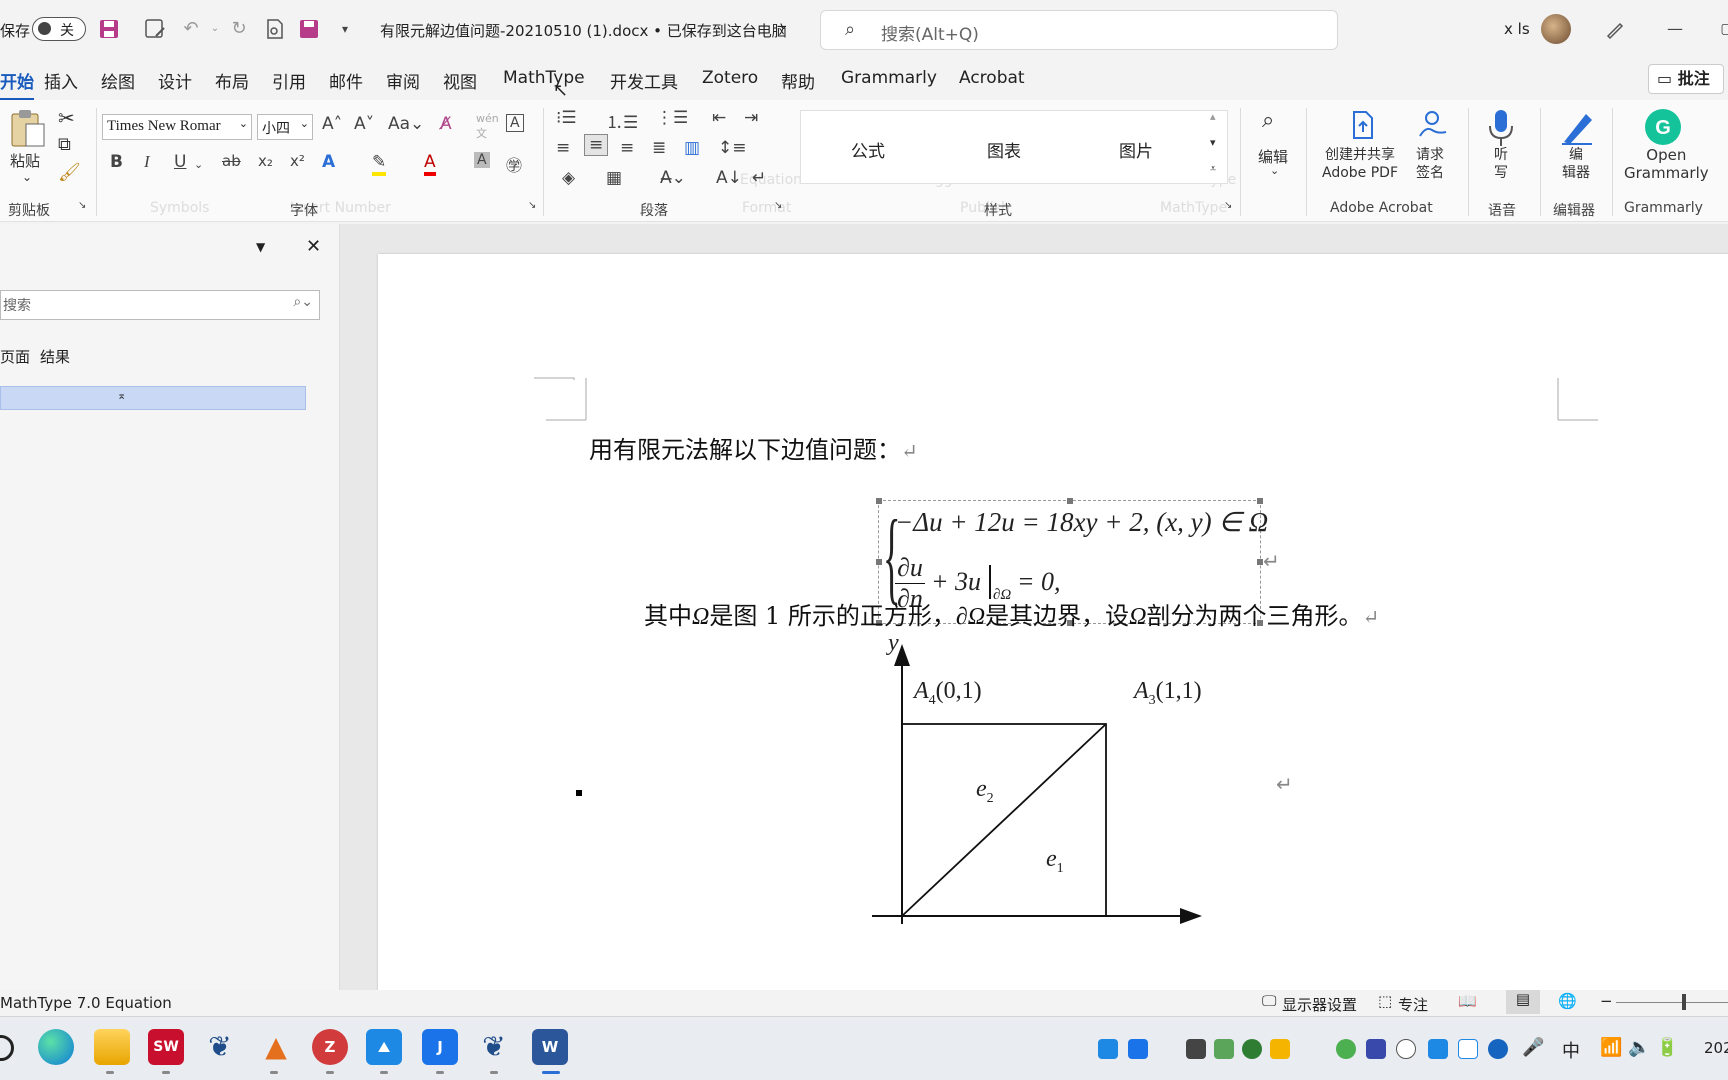  What do you see at coordinates (544, 78) in the screenshot?
I see `tab-mathtype: MathType` at bounding box center [544, 78].